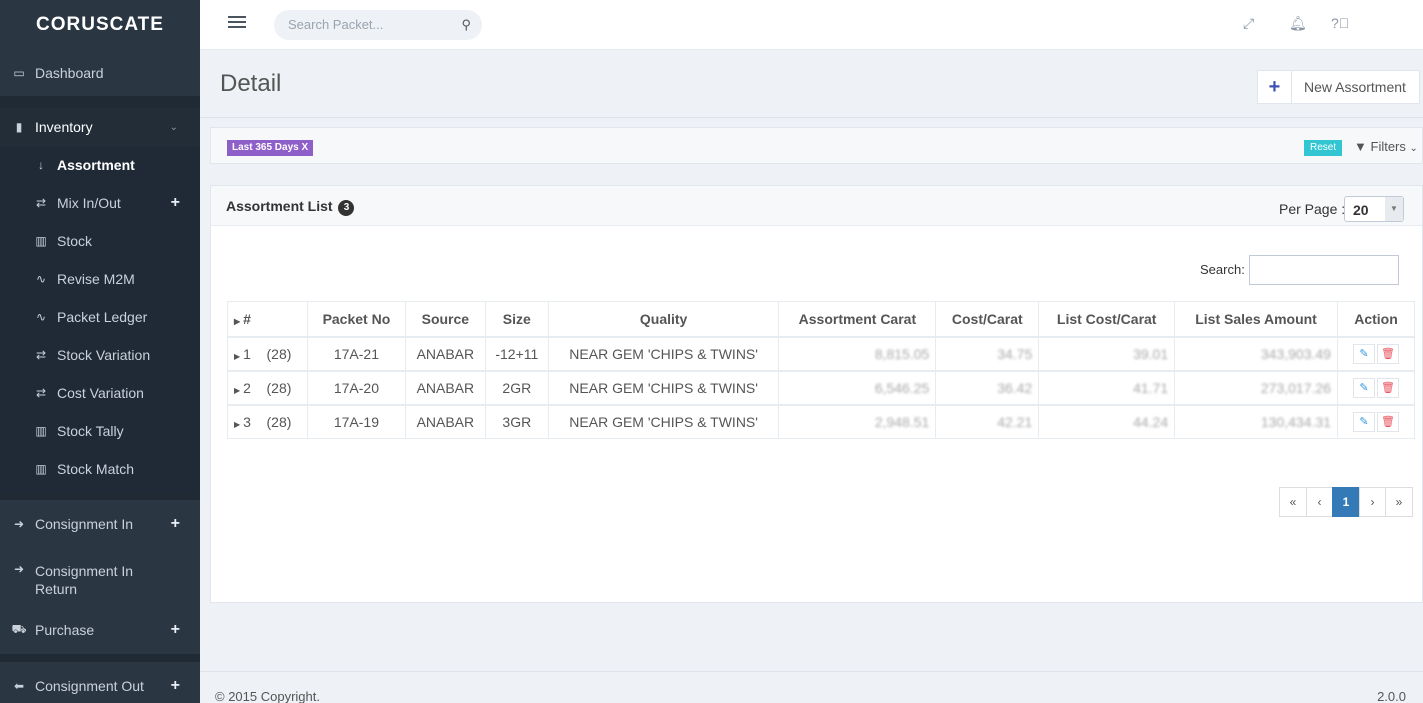 The height and width of the screenshot is (703, 1423). I want to click on per-page-label: Per Page :, so click(1312, 209).